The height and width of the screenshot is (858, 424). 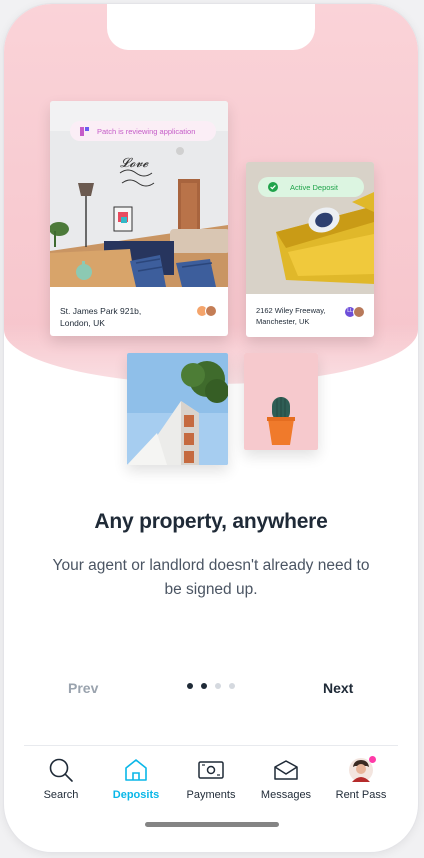 I want to click on tab-label: Messages, so click(x=286, y=795).